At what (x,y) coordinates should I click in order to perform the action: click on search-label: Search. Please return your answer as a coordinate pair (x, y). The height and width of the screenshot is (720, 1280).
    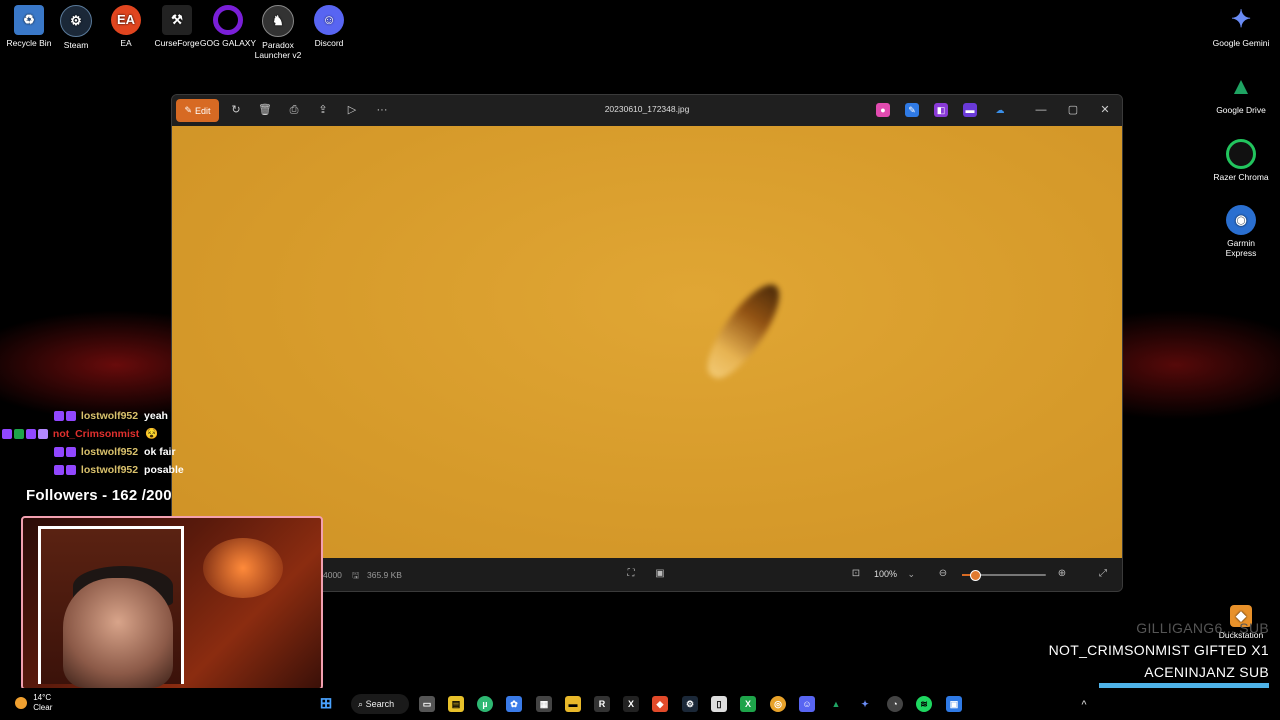
    Looking at the image, I should click on (380, 704).